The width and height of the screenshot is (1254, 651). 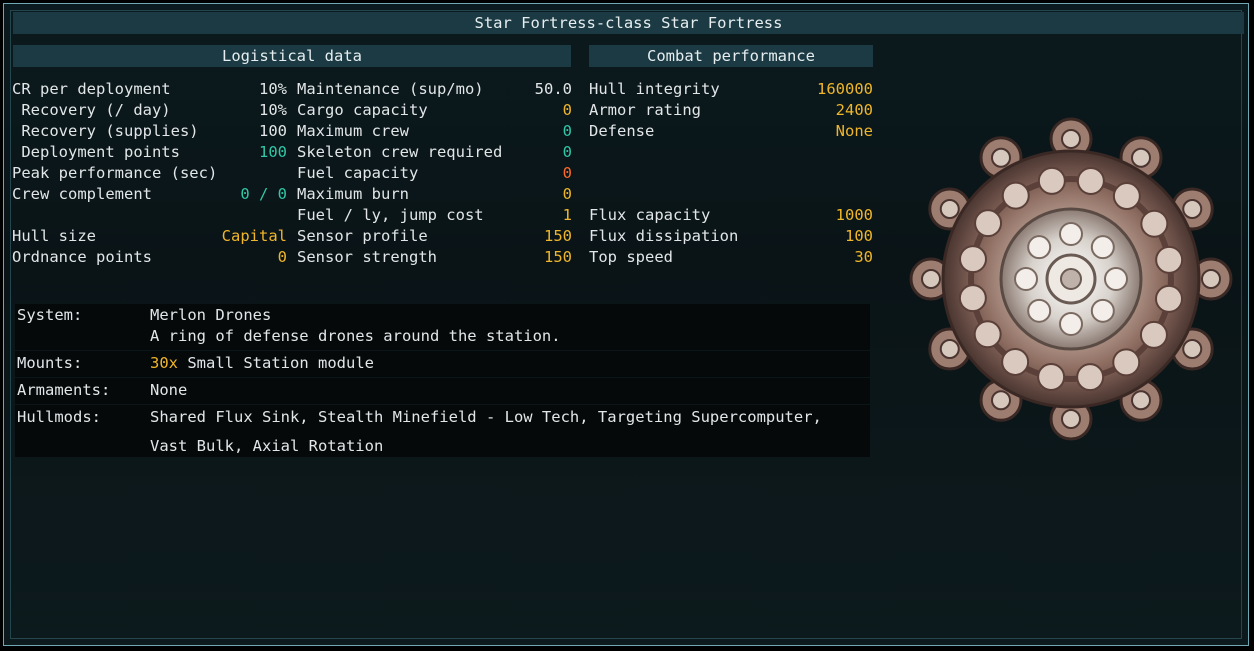 What do you see at coordinates (434, 110) in the screenshot?
I see `logistics-stat-row: Cargo capacity 0` at bounding box center [434, 110].